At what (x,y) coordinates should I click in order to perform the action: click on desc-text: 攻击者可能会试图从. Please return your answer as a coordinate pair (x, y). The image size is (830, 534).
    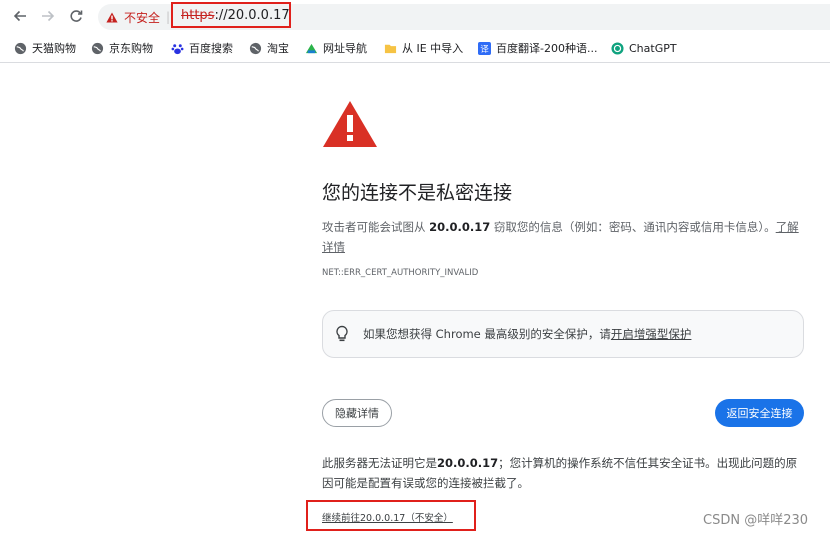
    Looking at the image, I should click on (376, 227).